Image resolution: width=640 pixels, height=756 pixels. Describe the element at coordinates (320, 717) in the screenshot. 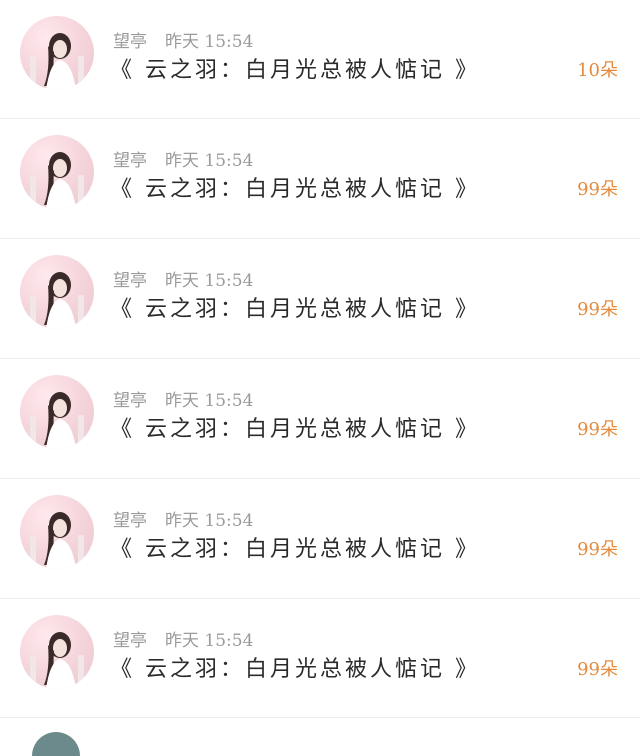

I see `divider` at that location.